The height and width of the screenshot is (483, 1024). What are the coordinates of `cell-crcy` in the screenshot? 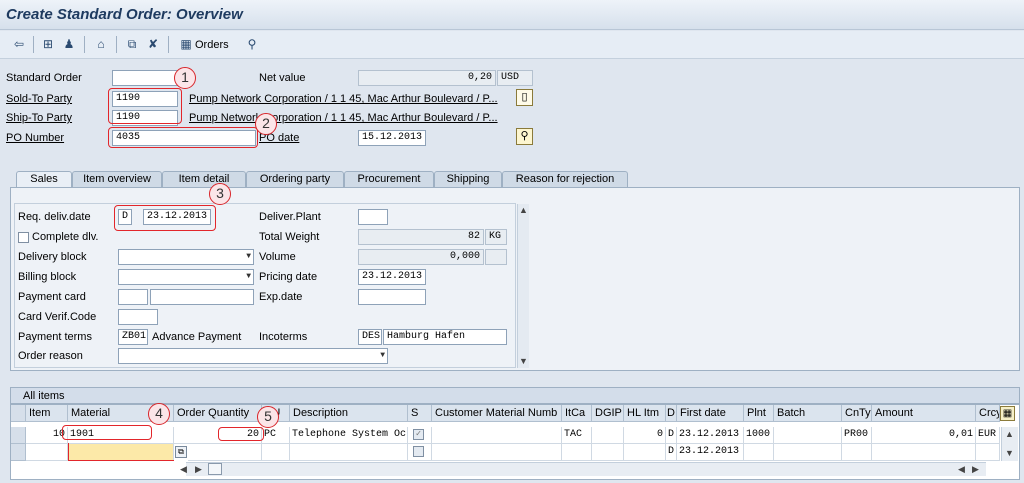 It's located at (988, 452).